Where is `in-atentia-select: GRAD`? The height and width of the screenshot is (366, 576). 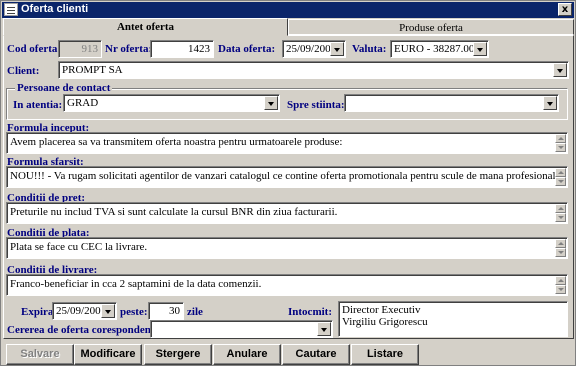 in-atentia-select: GRAD is located at coordinates (171, 103).